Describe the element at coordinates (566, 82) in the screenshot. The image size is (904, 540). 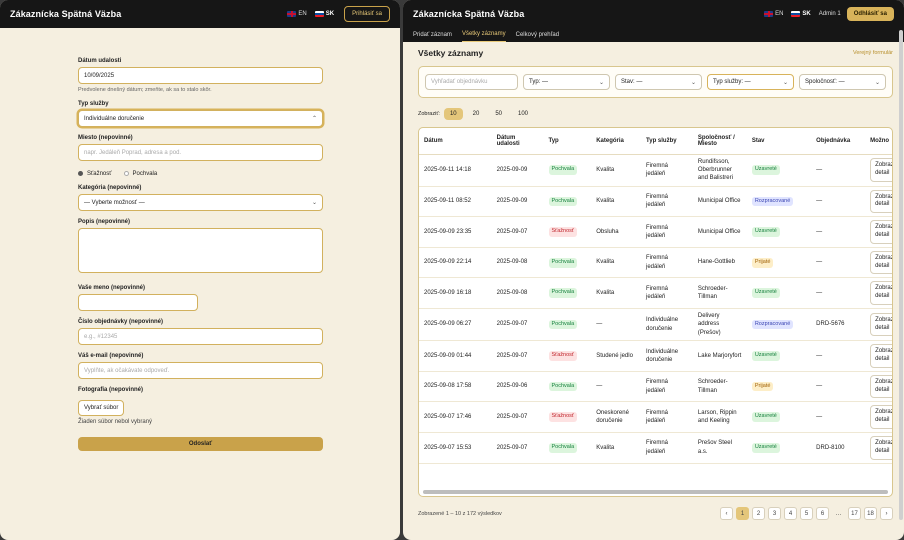
I see `type-filter: Typ: — ⌄` at that location.